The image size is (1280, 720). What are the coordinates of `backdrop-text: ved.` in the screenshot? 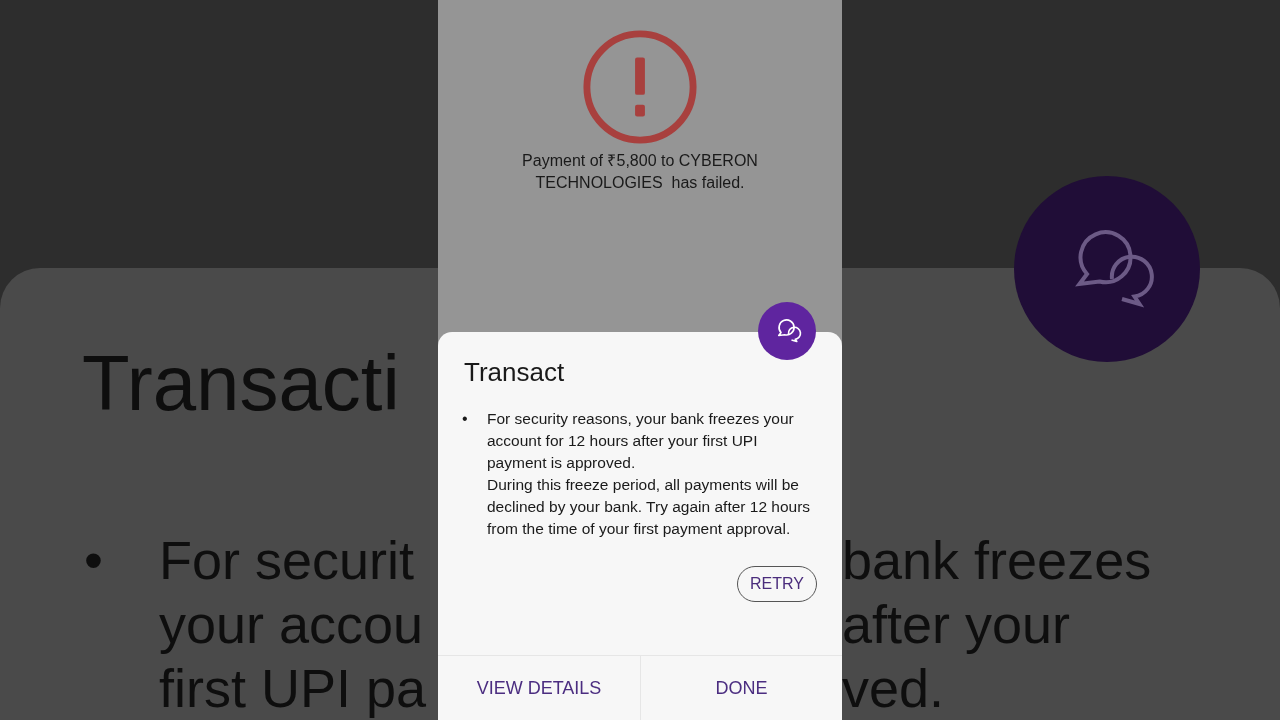 It's located at (894, 688).